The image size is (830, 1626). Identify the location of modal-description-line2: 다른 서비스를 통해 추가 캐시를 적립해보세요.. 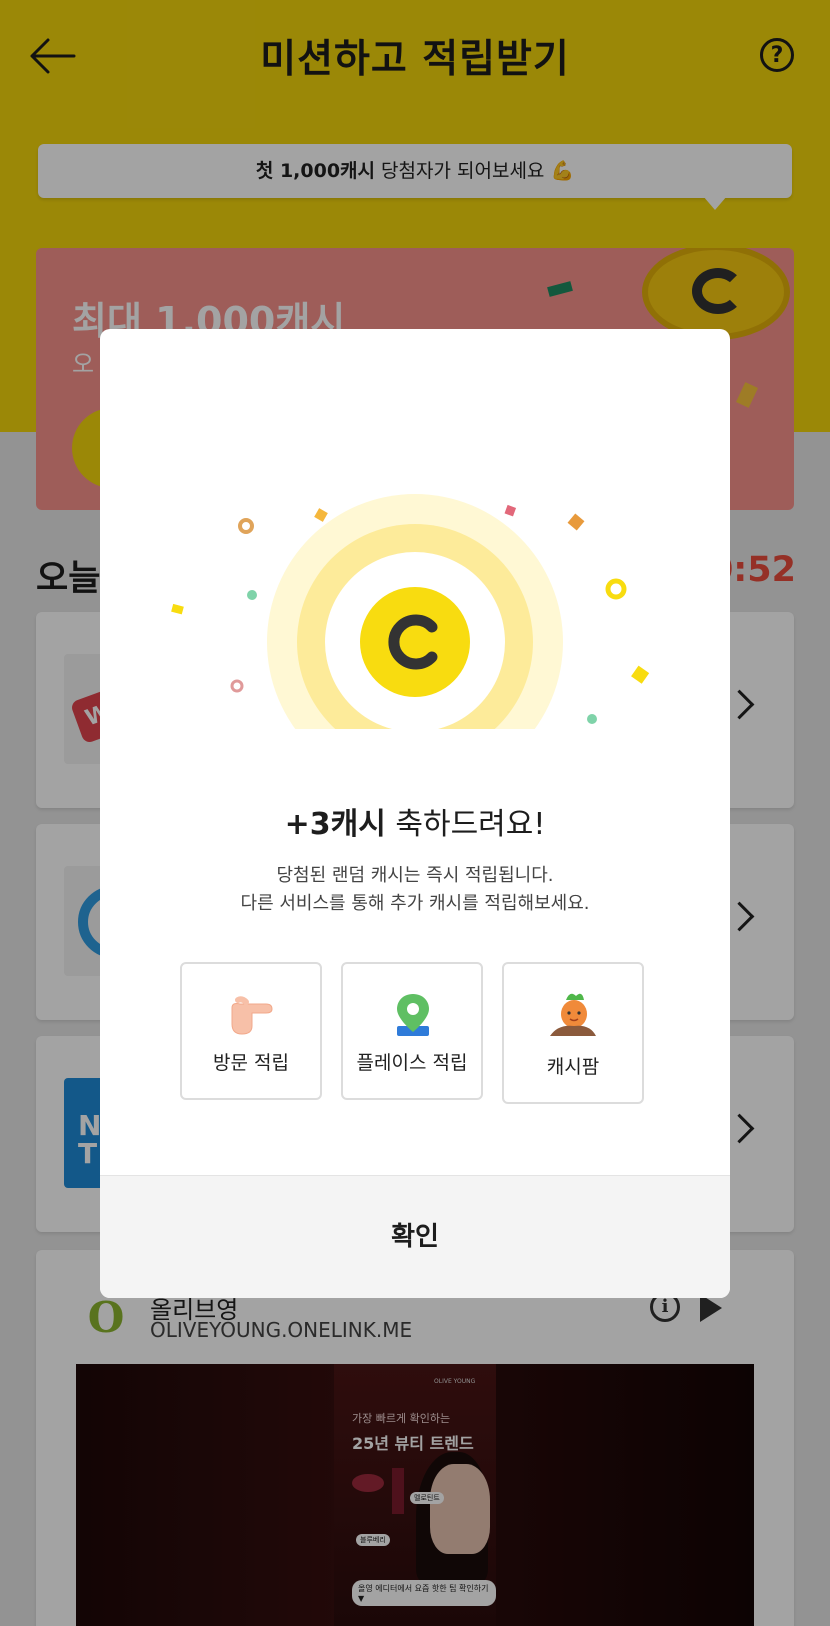
(415, 903).